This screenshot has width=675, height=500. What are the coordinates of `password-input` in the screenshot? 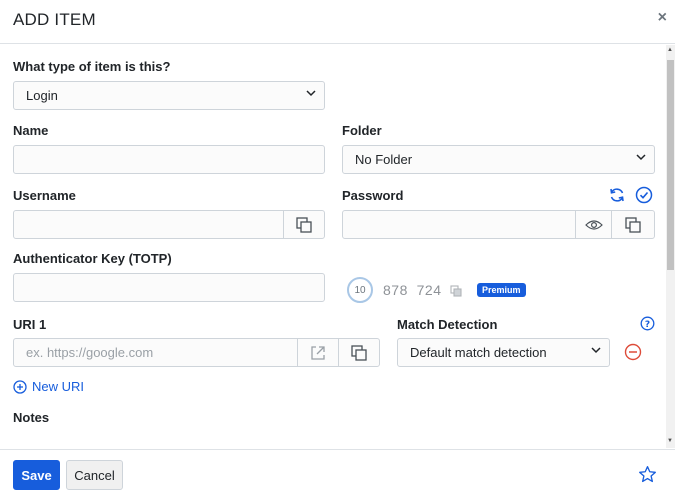 It's located at (459, 224).